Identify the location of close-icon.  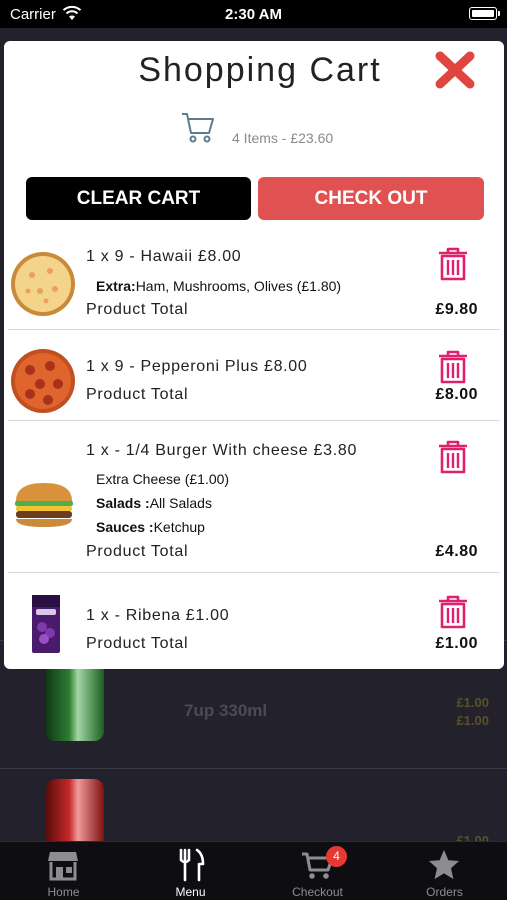
(455, 70).